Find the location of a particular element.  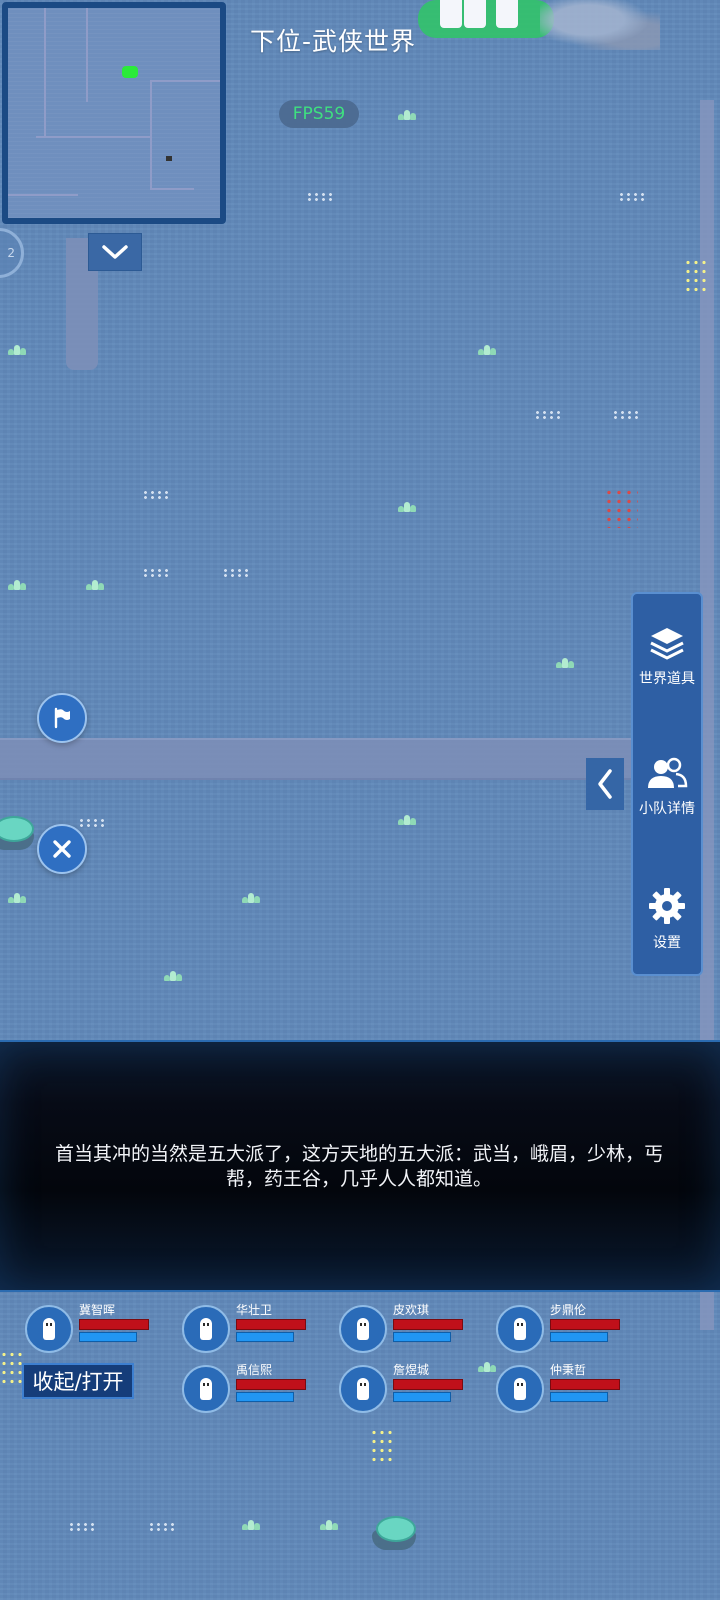

team-details-button: 小队详情 is located at coordinates (667, 787).